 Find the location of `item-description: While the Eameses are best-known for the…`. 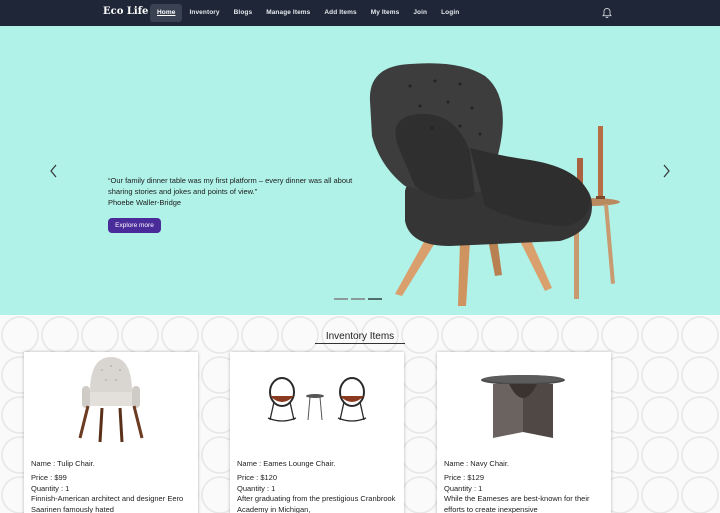

item-description: While the Eameses are best-known for the… is located at coordinates (517, 503).